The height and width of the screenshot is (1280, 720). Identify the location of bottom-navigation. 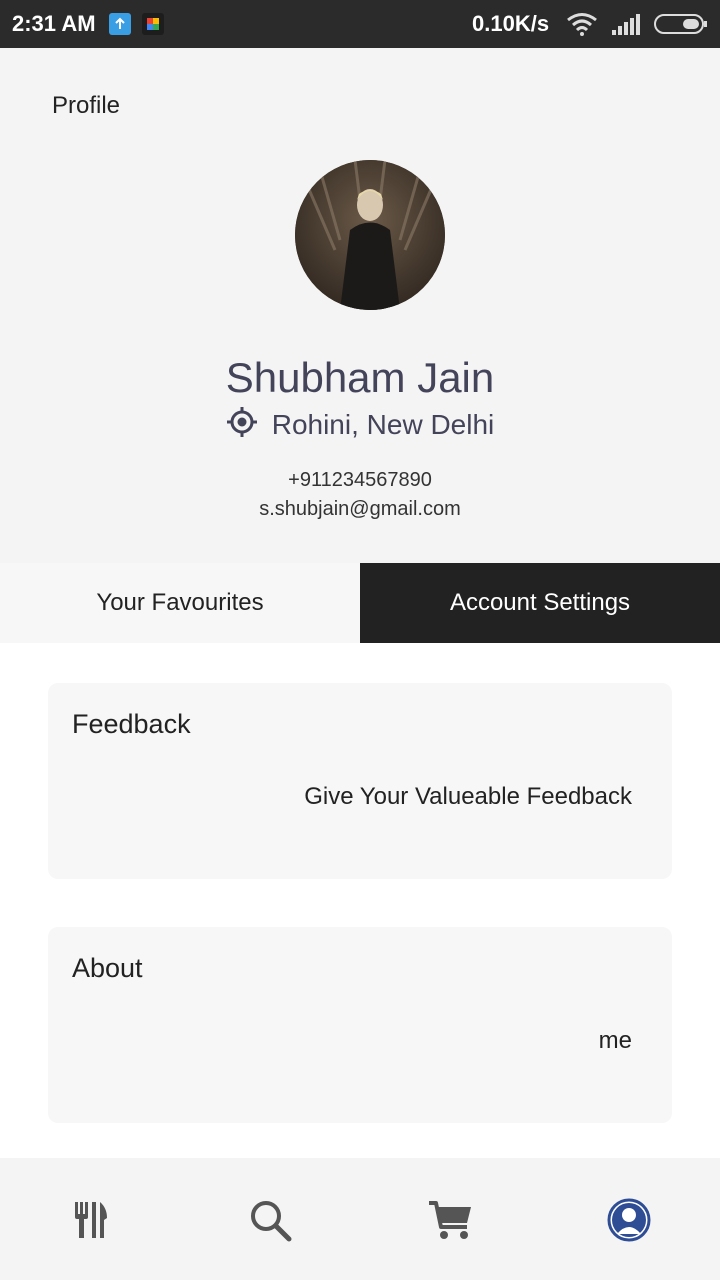
(360, 1219).